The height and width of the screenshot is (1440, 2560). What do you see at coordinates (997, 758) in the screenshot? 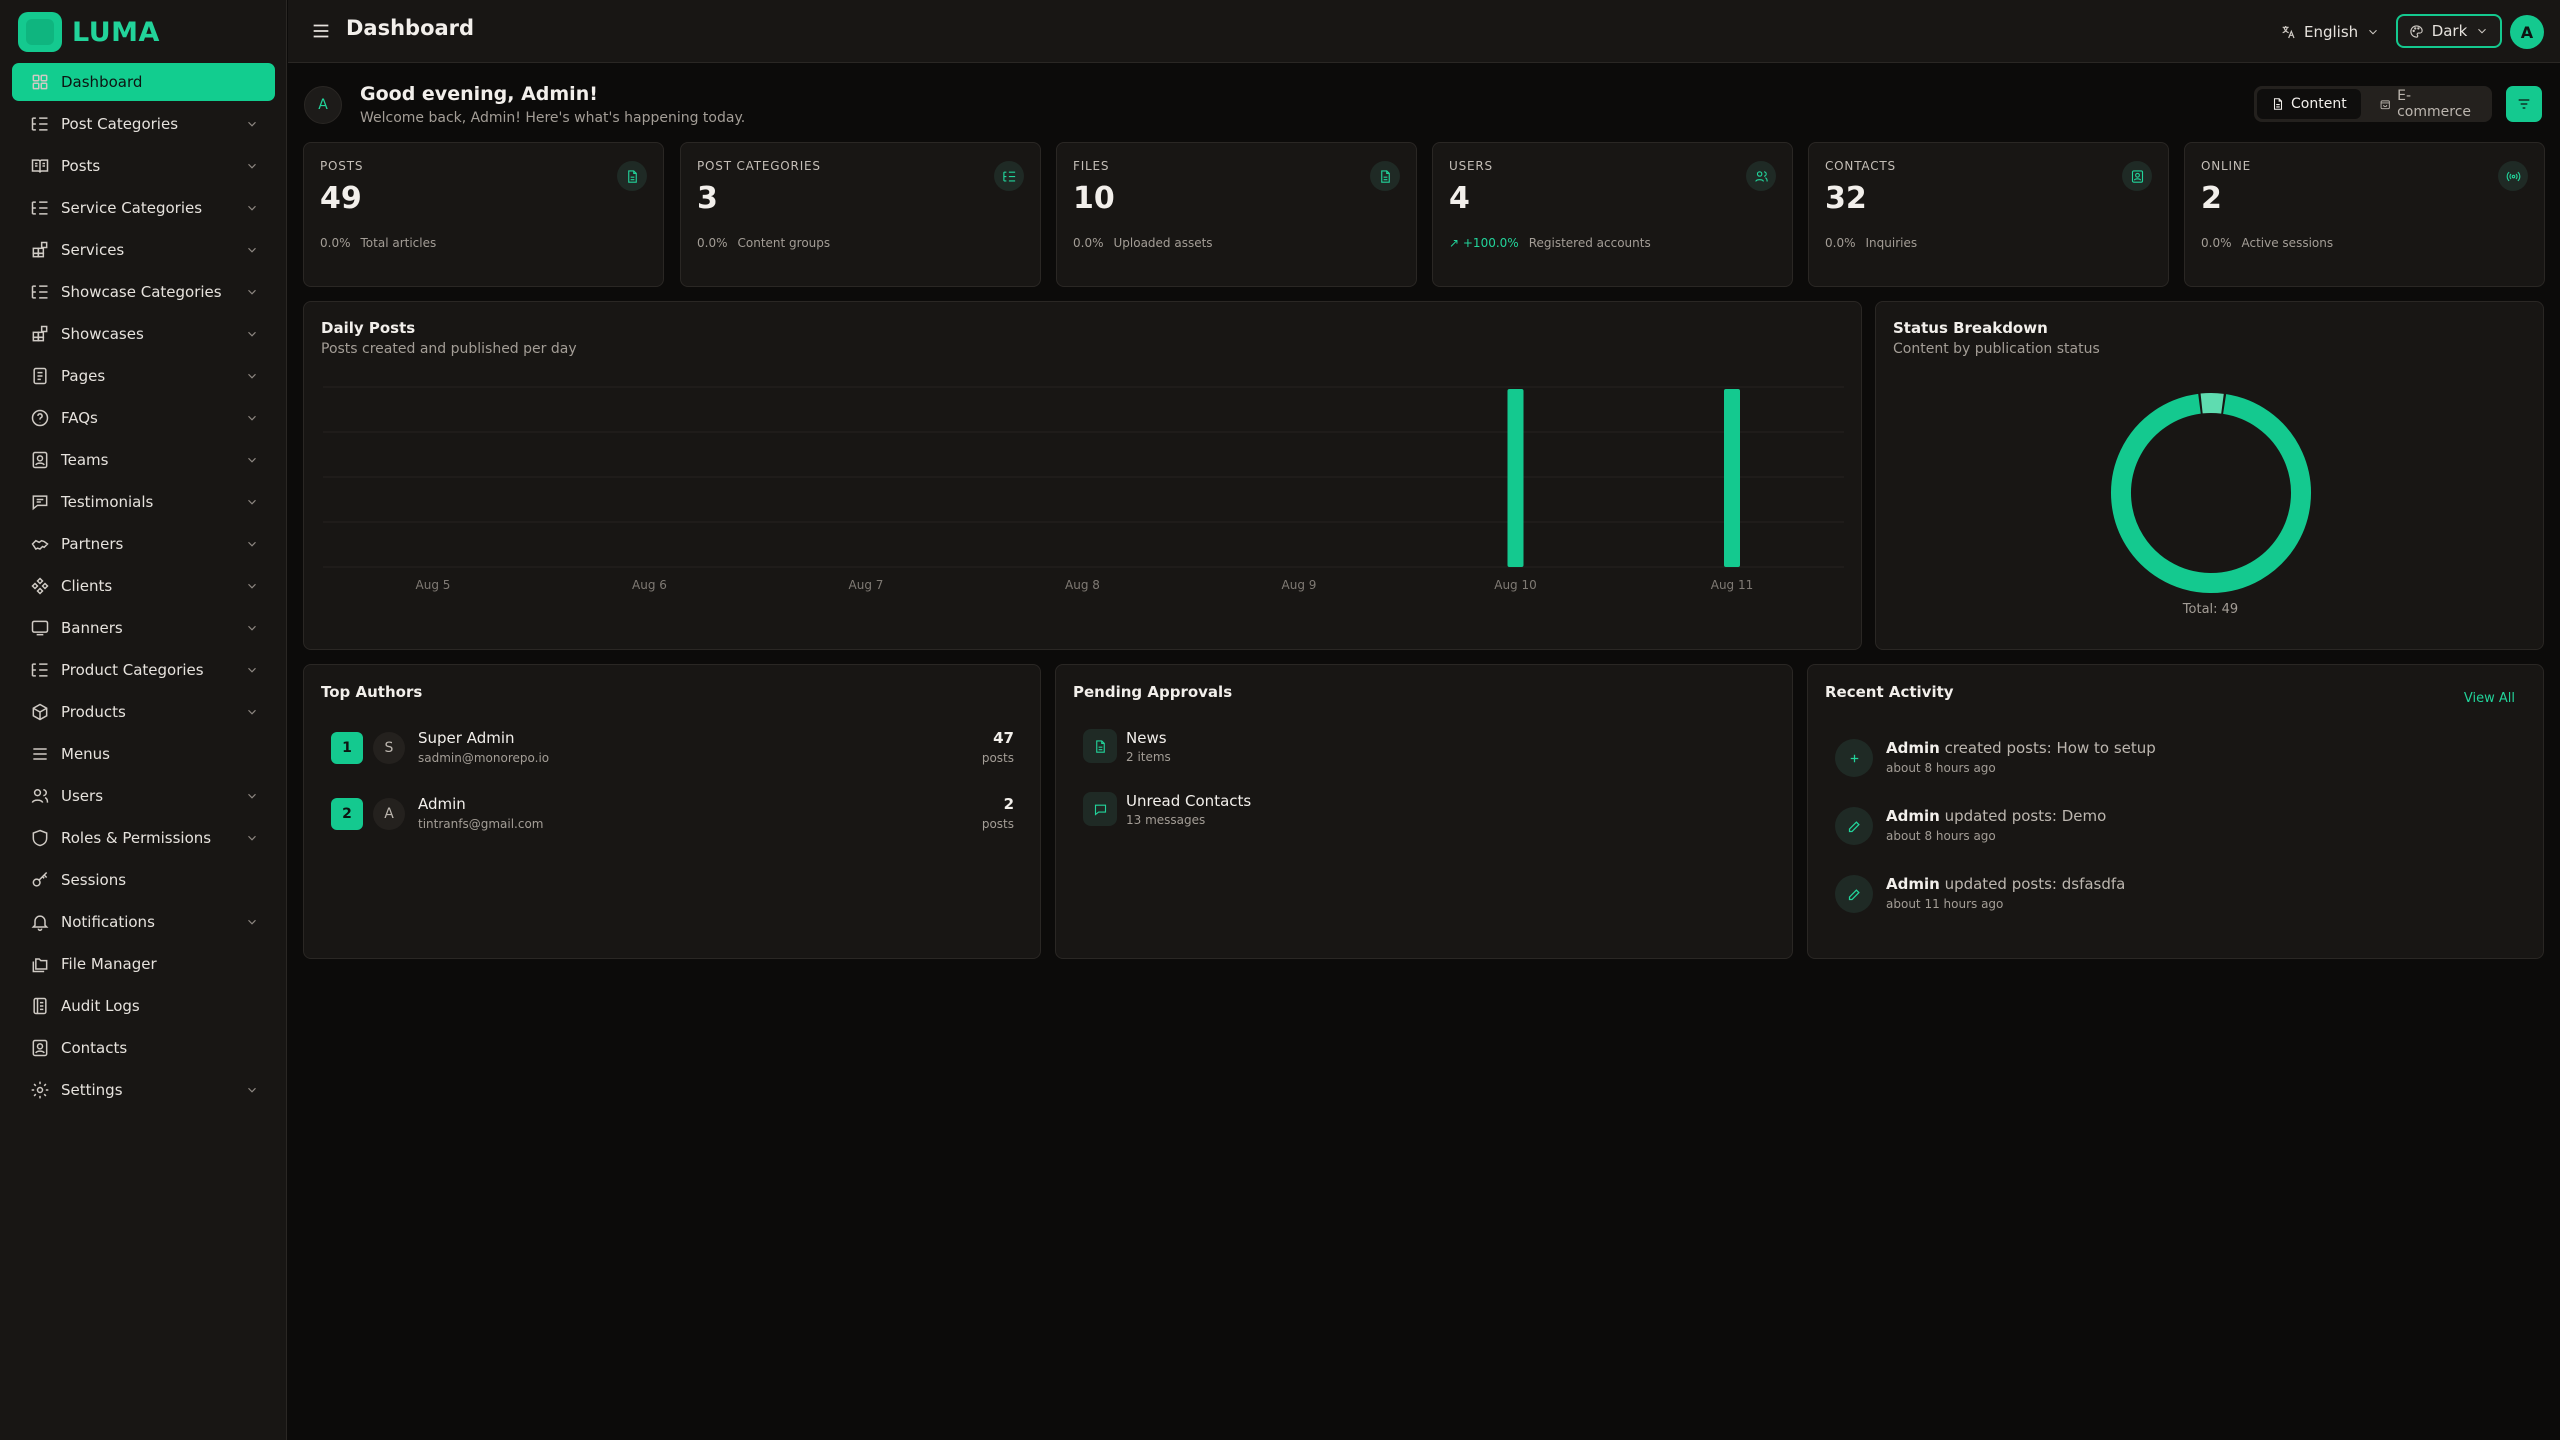
I see `author-post-unit: posts` at bounding box center [997, 758].